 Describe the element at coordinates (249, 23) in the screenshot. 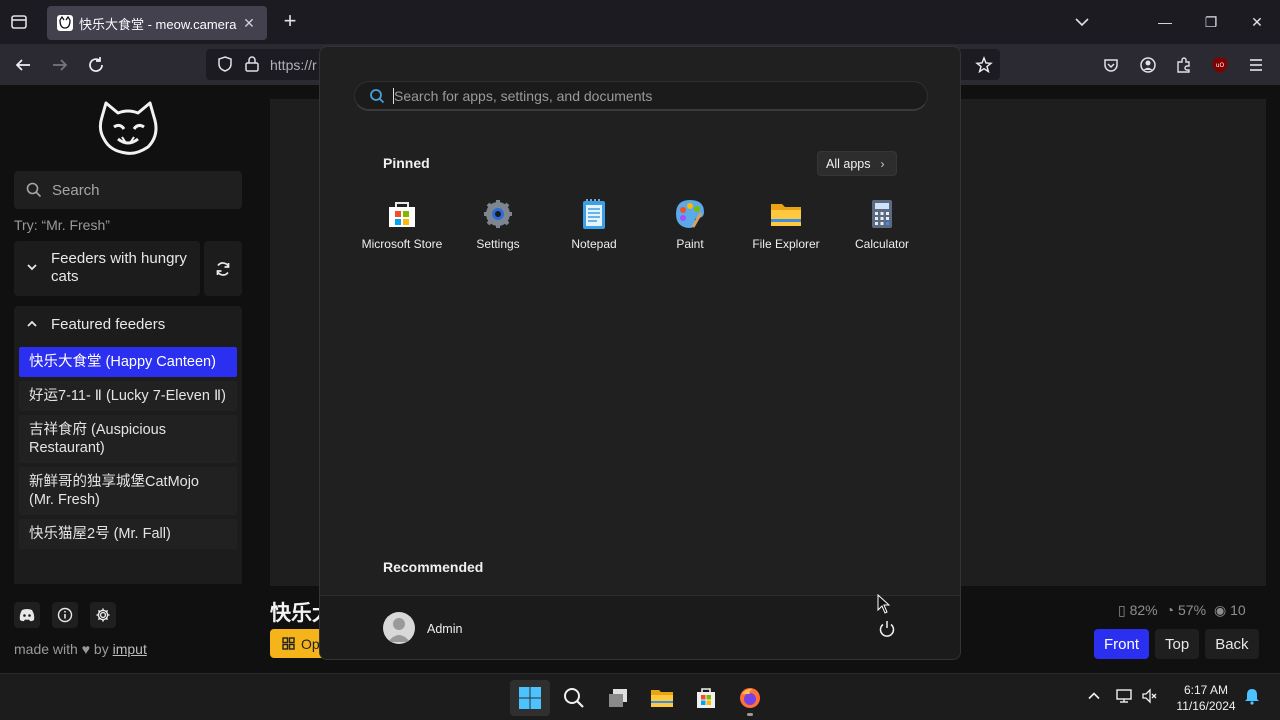

I see `tab-close-icon: ✕` at that location.